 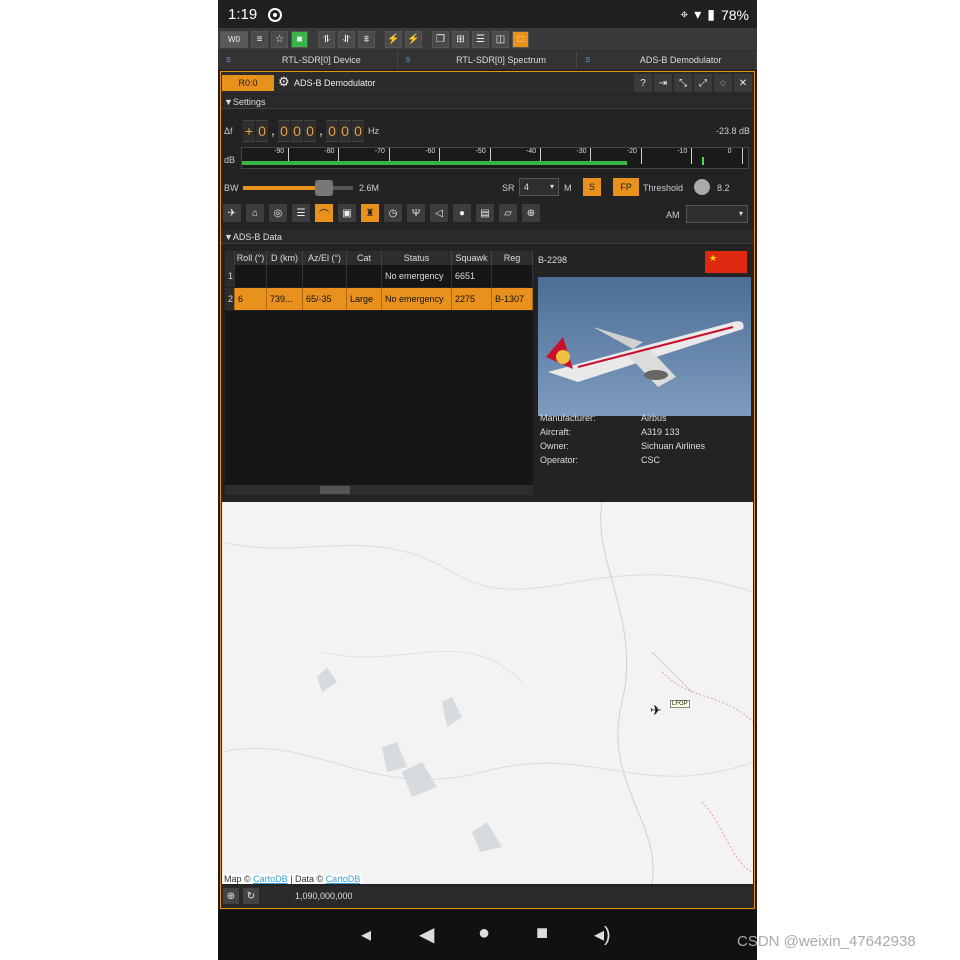 What do you see at coordinates (643, 83) in the screenshot?
I see `help-icon: ?` at bounding box center [643, 83].